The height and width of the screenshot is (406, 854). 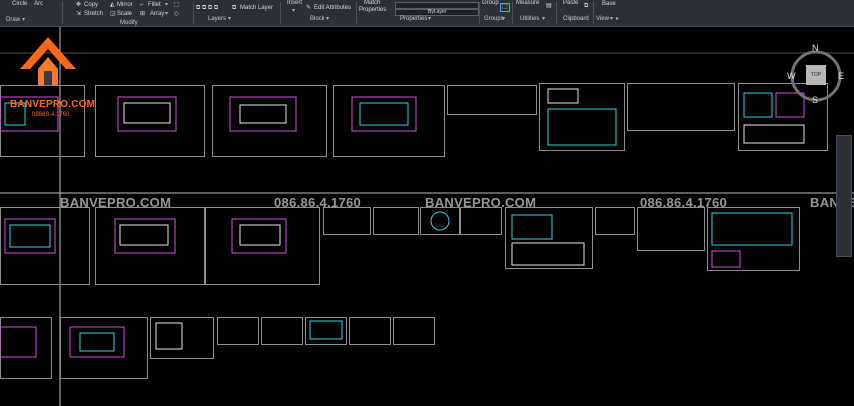 I want to click on draw-panel-title: Draw, so click(x=13, y=20).